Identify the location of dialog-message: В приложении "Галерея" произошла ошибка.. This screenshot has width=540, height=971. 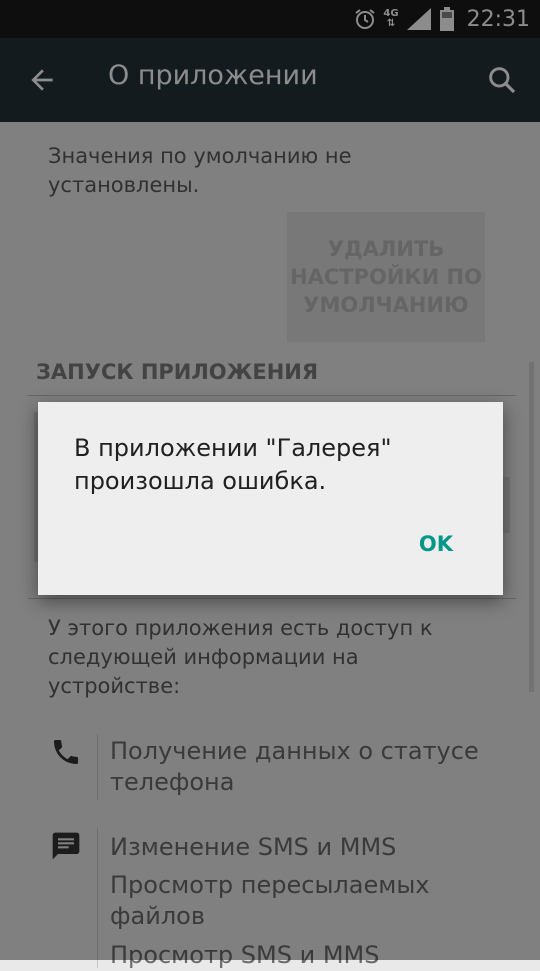
(233, 464).